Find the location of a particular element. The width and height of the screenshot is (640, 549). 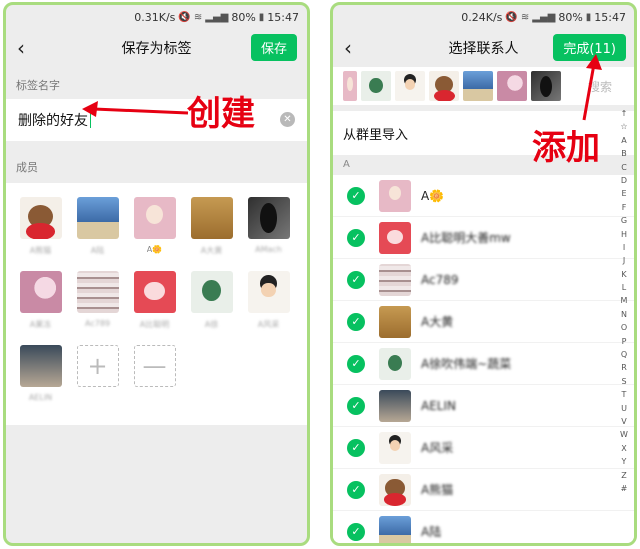

index-letter: ↑ is located at coordinates (624, 113).